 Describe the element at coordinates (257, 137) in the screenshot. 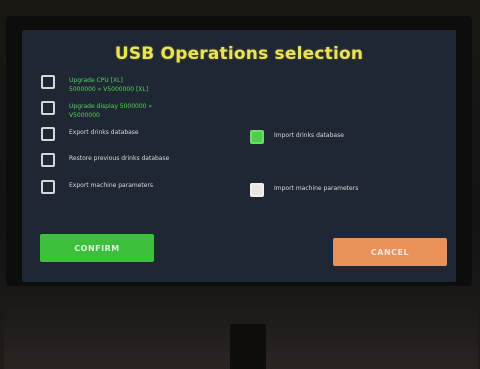

I see `checkbox-import-drinks` at that location.